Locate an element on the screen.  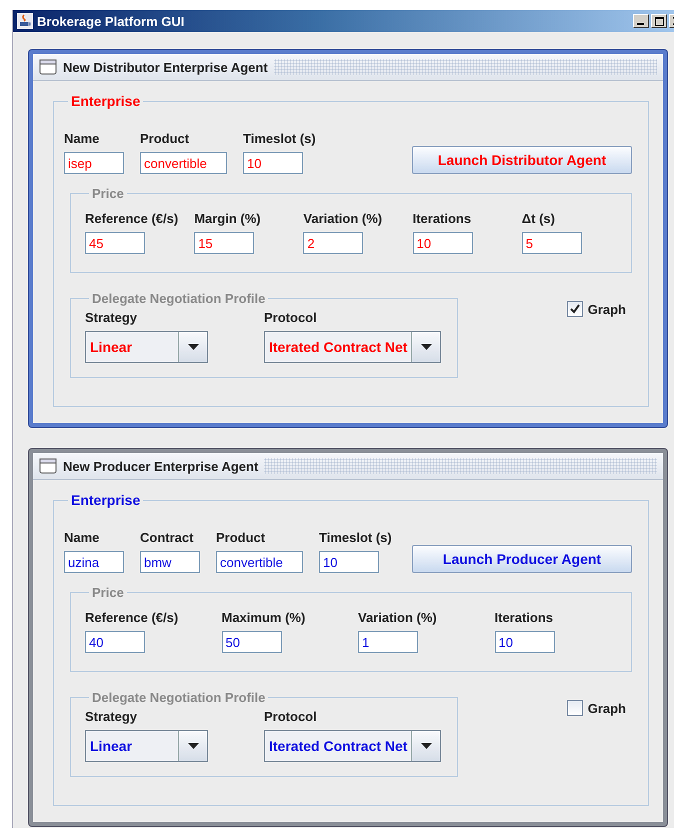
minimize-button is located at coordinates (641, 21).